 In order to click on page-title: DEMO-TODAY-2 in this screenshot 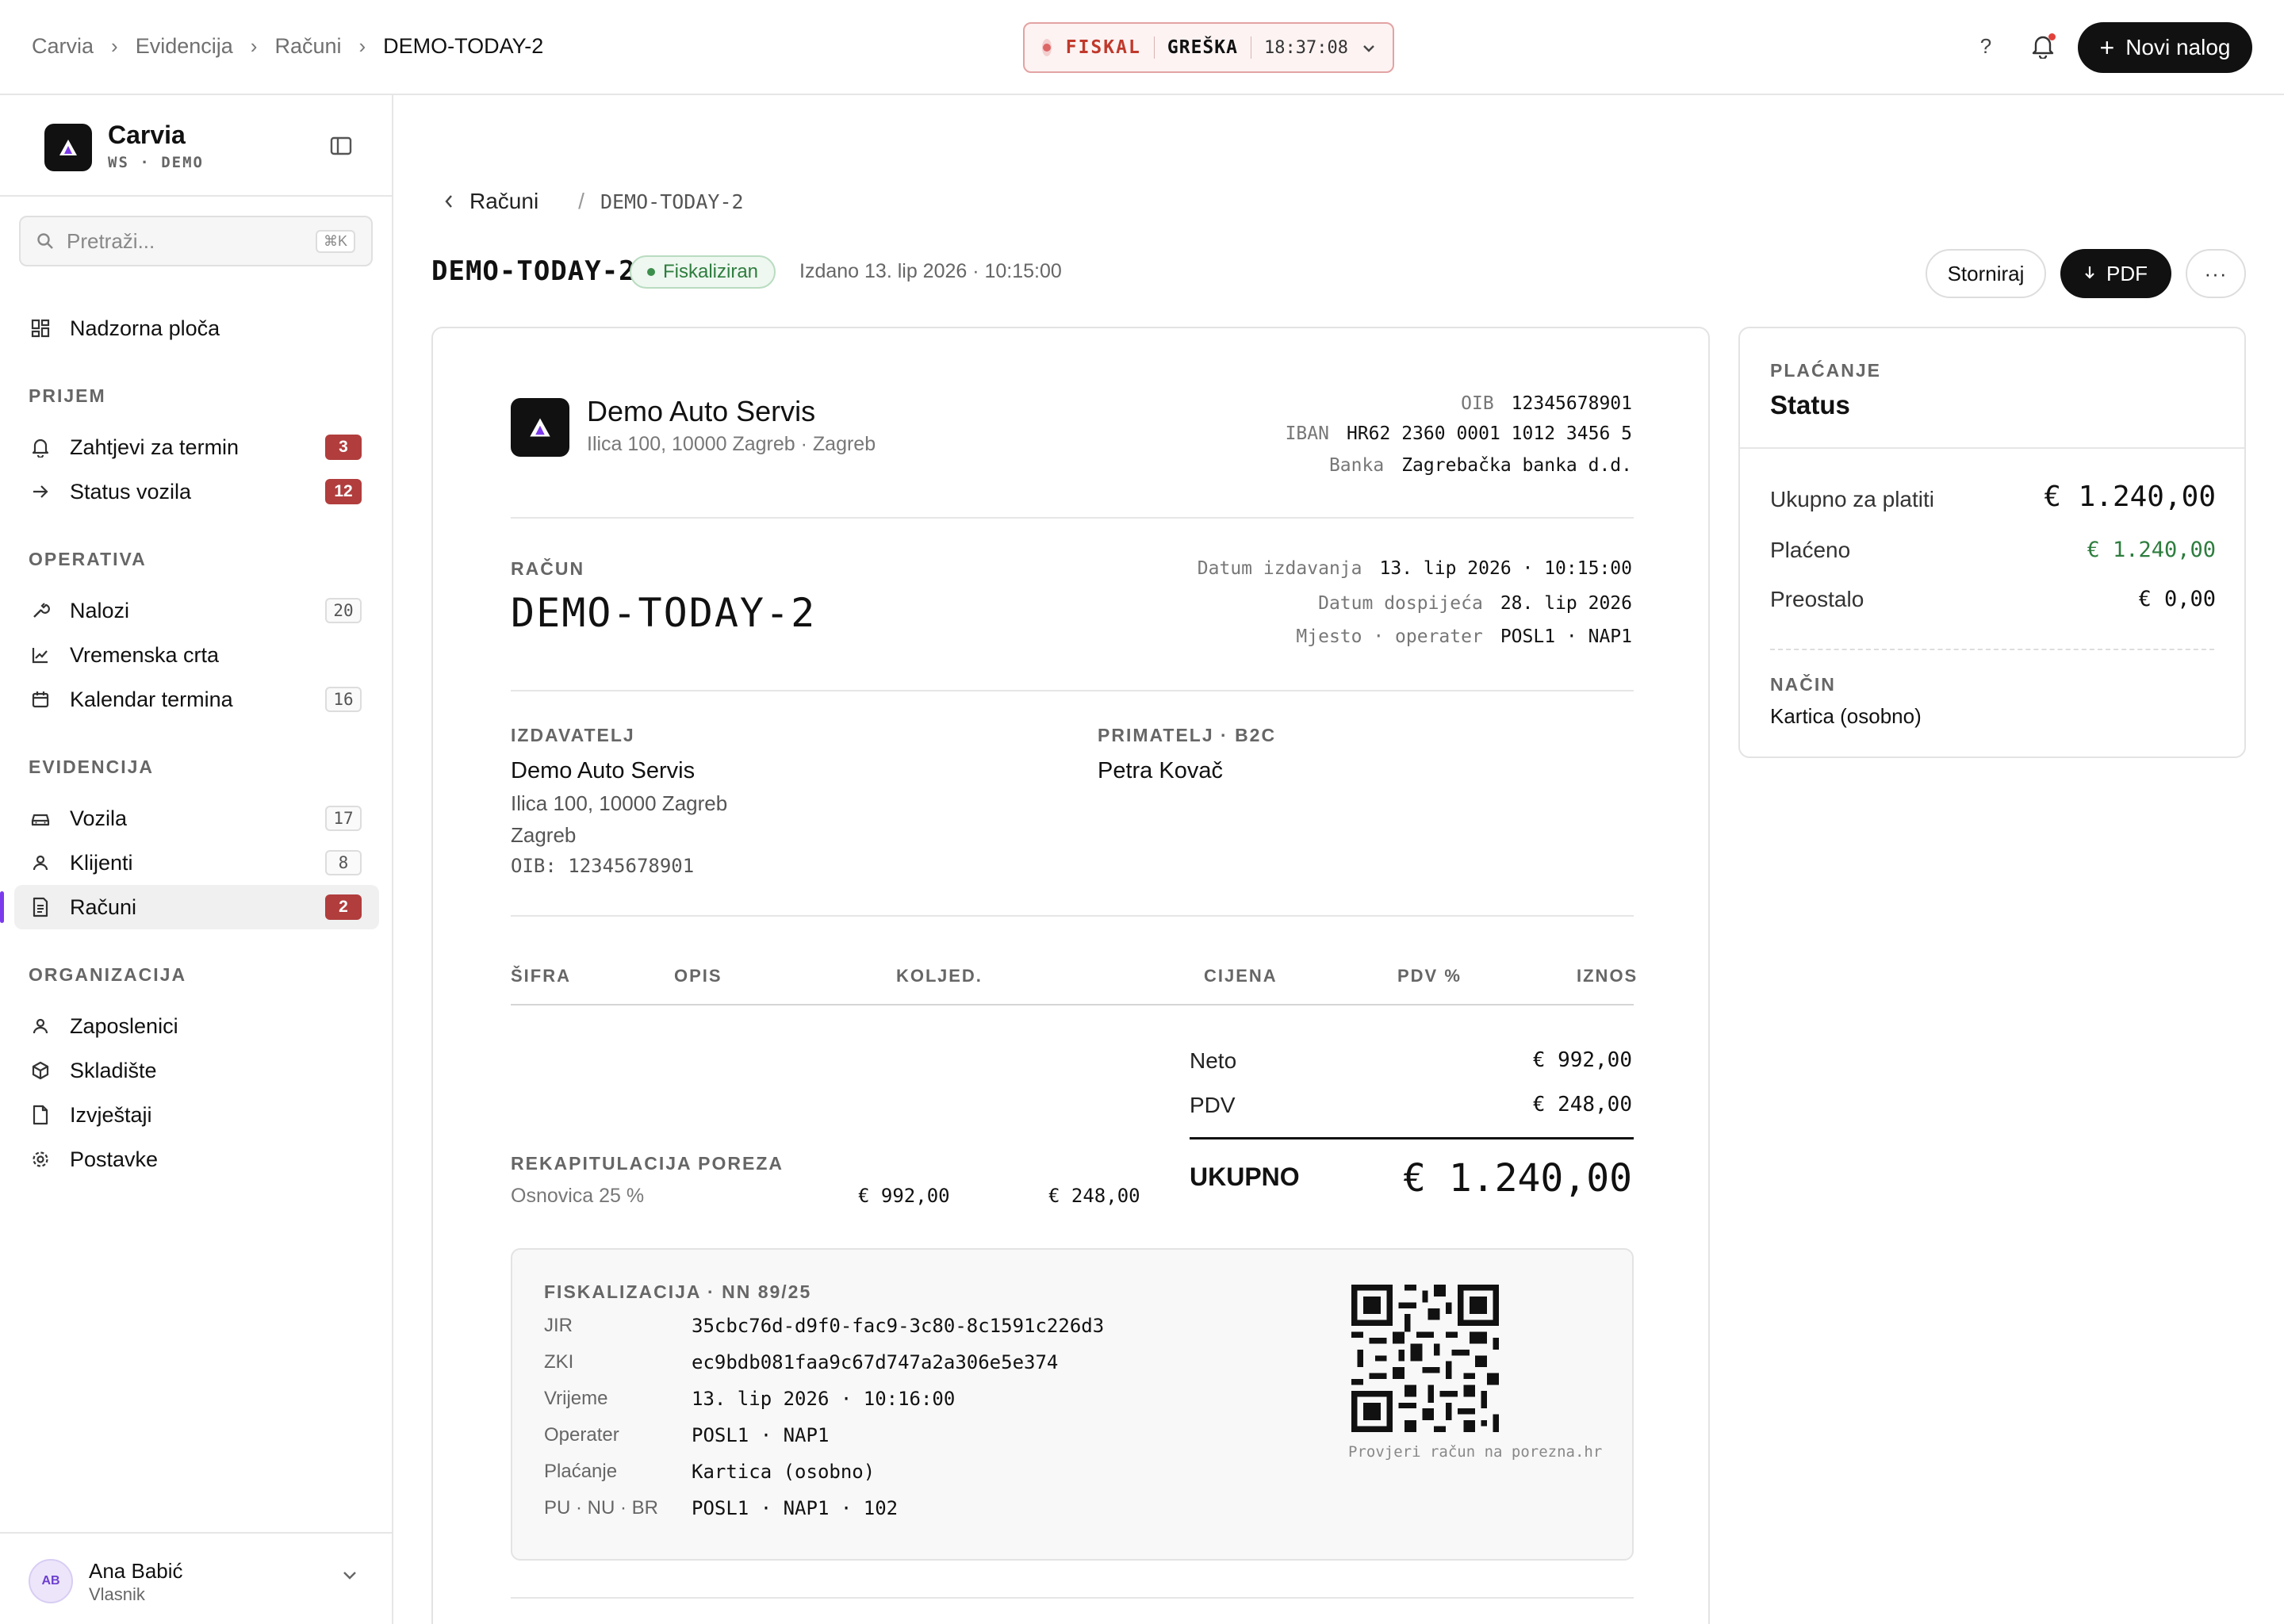, I will do `click(533, 271)`.